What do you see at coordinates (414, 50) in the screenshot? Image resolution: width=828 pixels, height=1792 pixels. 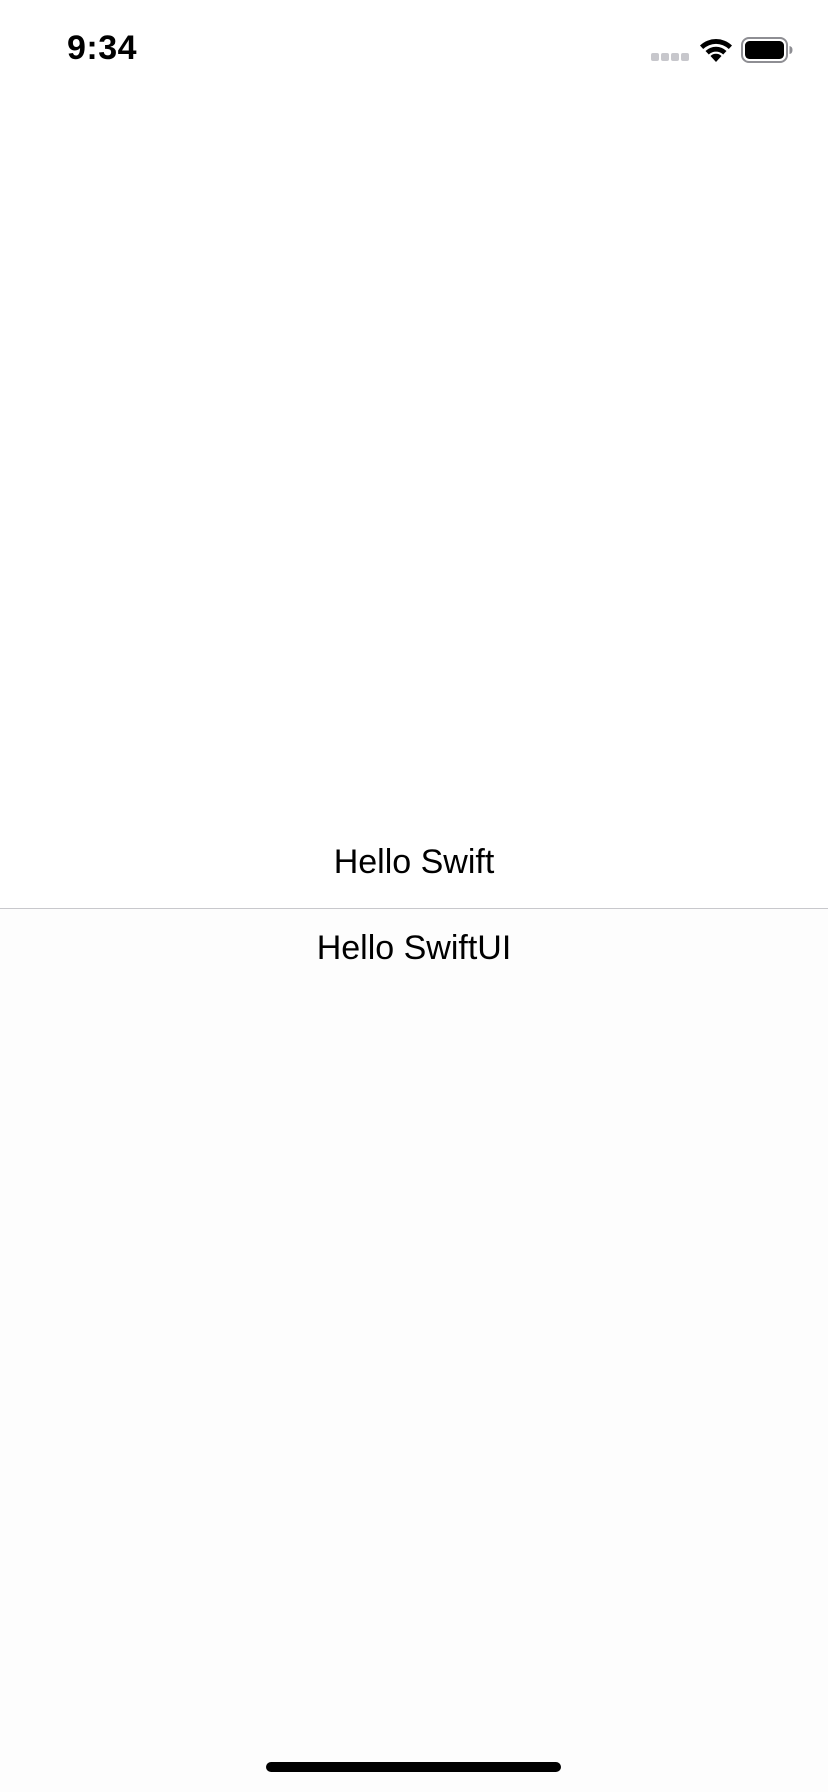 I see `status-bar: 9:34` at bounding box center [414, 50].